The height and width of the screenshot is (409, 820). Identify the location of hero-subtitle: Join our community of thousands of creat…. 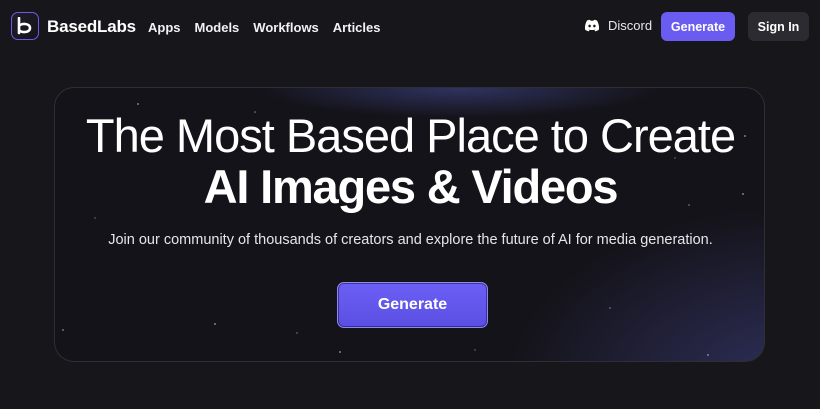
(410, 240).